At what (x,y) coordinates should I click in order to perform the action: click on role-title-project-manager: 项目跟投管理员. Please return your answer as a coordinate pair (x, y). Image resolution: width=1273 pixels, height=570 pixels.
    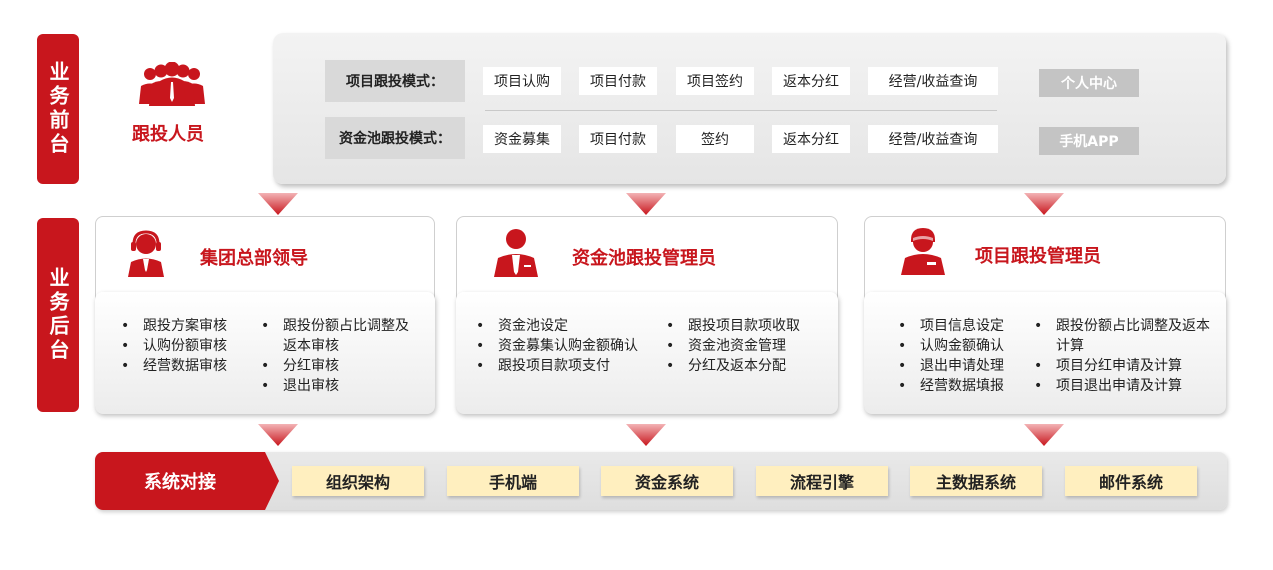
    Looking at the image, I should click on (1038, 256).